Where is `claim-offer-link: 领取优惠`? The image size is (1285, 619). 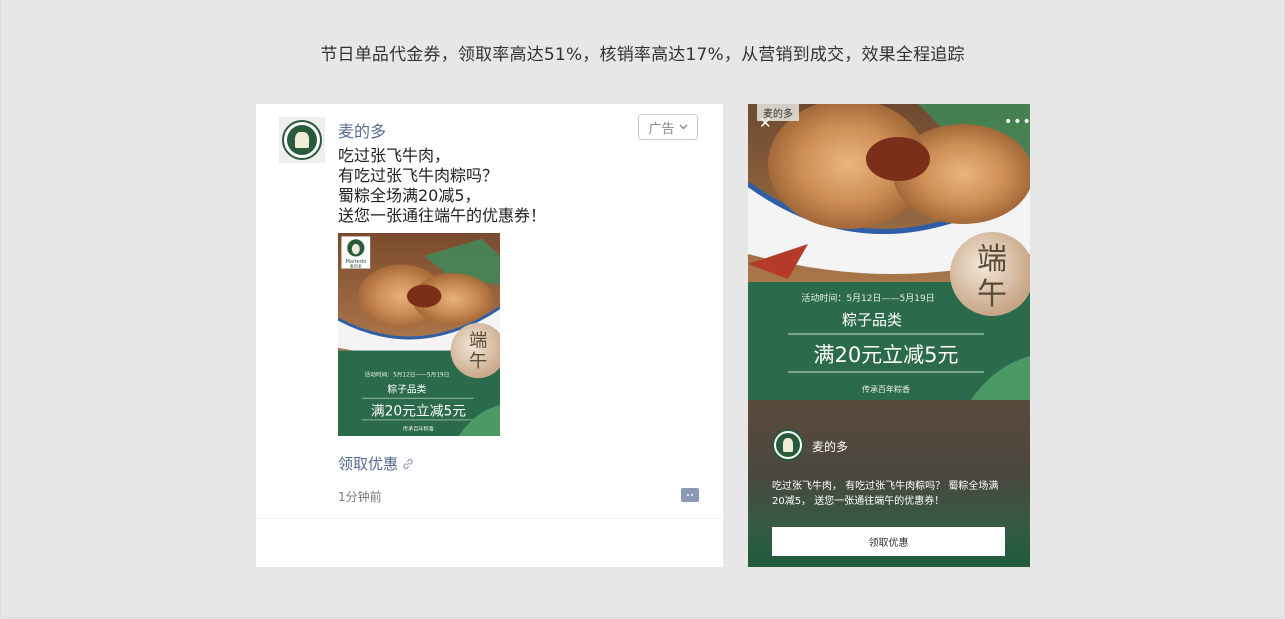
claim-offer-link: 领取优惠 is located at coordinates (376, 463).